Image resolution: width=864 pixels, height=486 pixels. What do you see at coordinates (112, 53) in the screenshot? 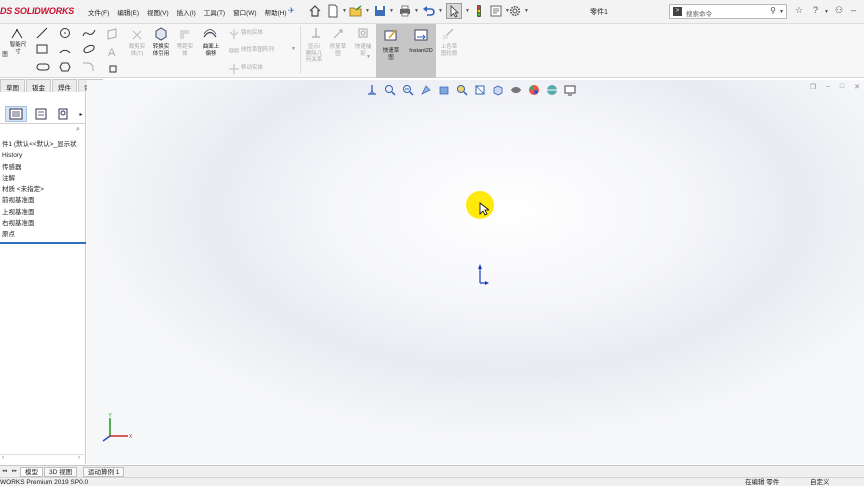
I see `text-icon: A` at bounding box center [112, 53].